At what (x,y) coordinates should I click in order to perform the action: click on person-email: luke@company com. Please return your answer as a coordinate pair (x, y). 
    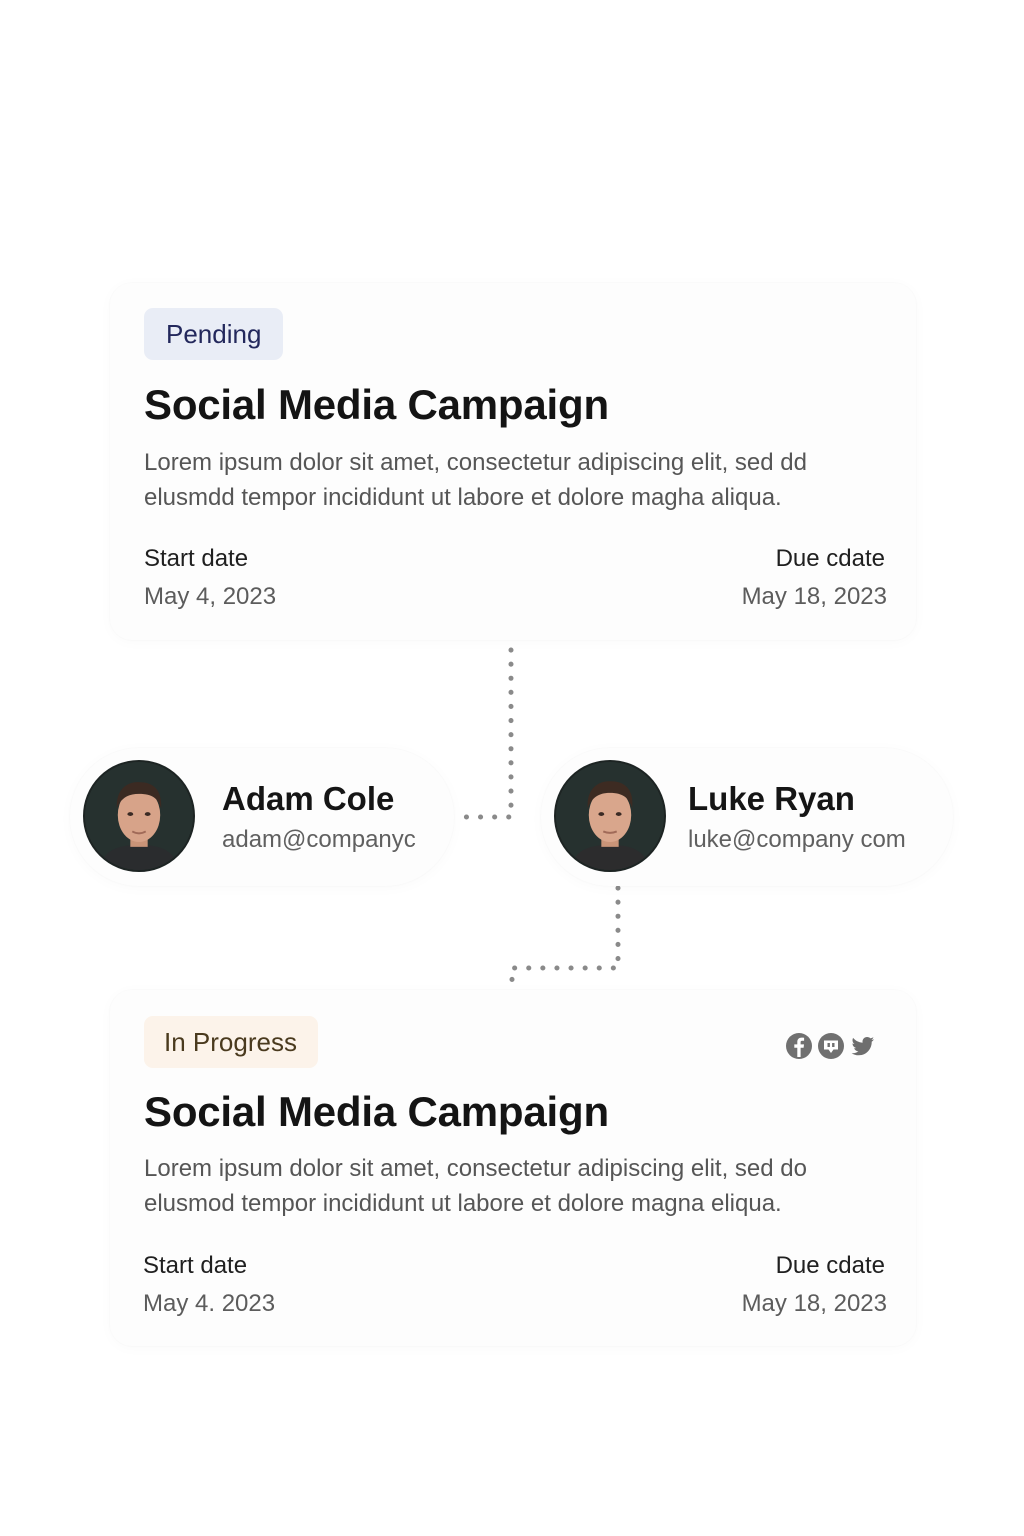
    Looking at the image, I should click on (797, 840).